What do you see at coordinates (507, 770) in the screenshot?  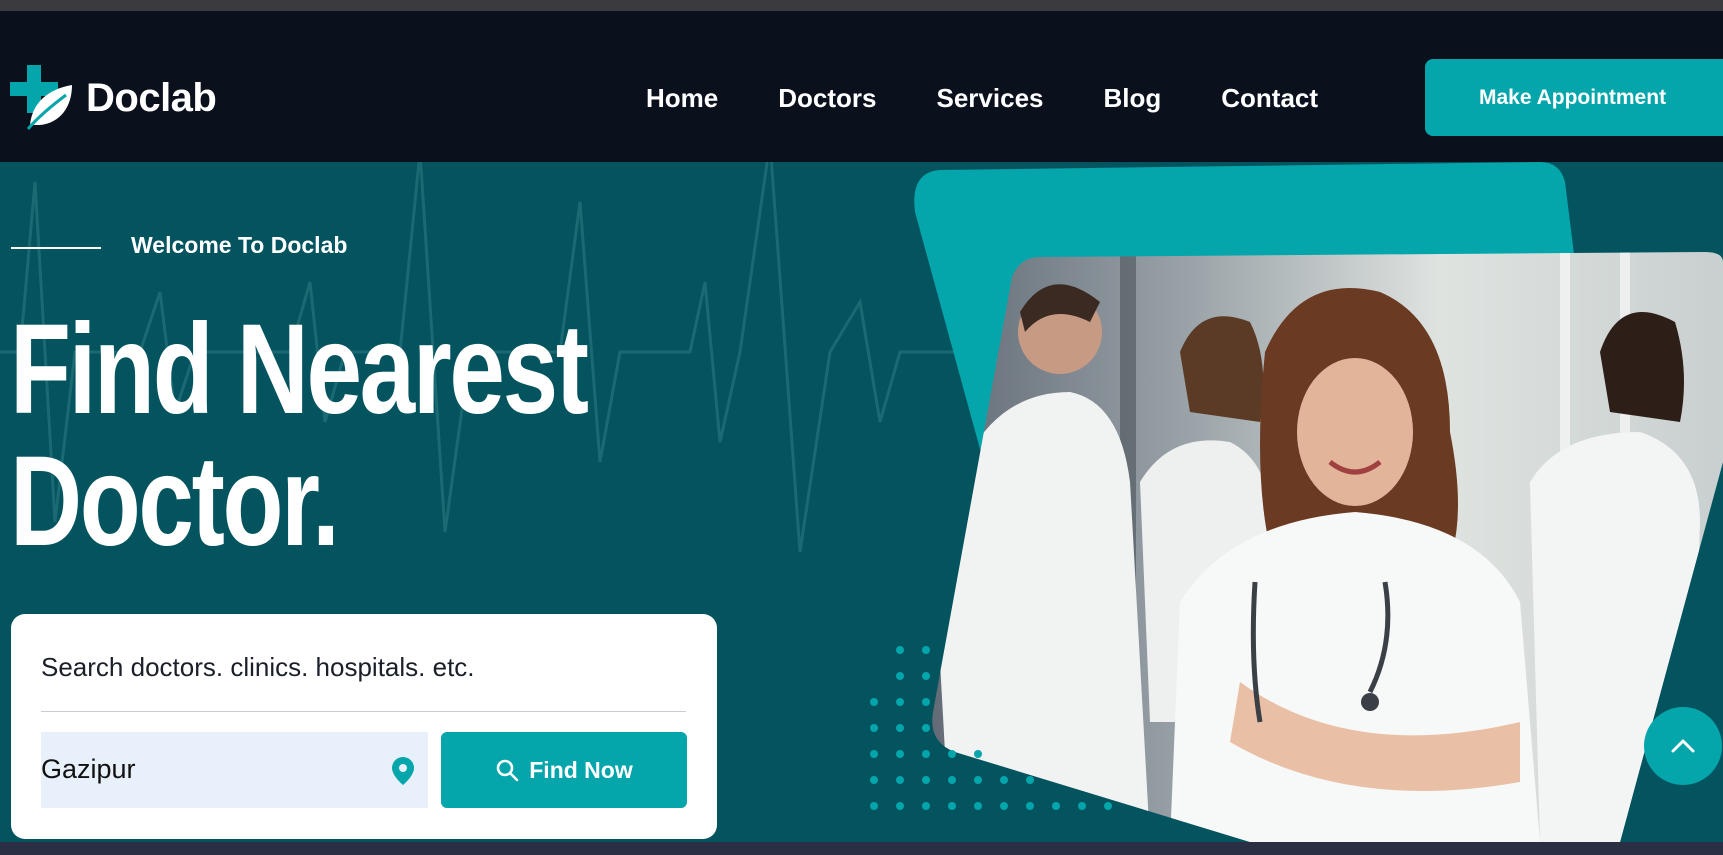 I see `search-icon` at bounding box center [507, 770].